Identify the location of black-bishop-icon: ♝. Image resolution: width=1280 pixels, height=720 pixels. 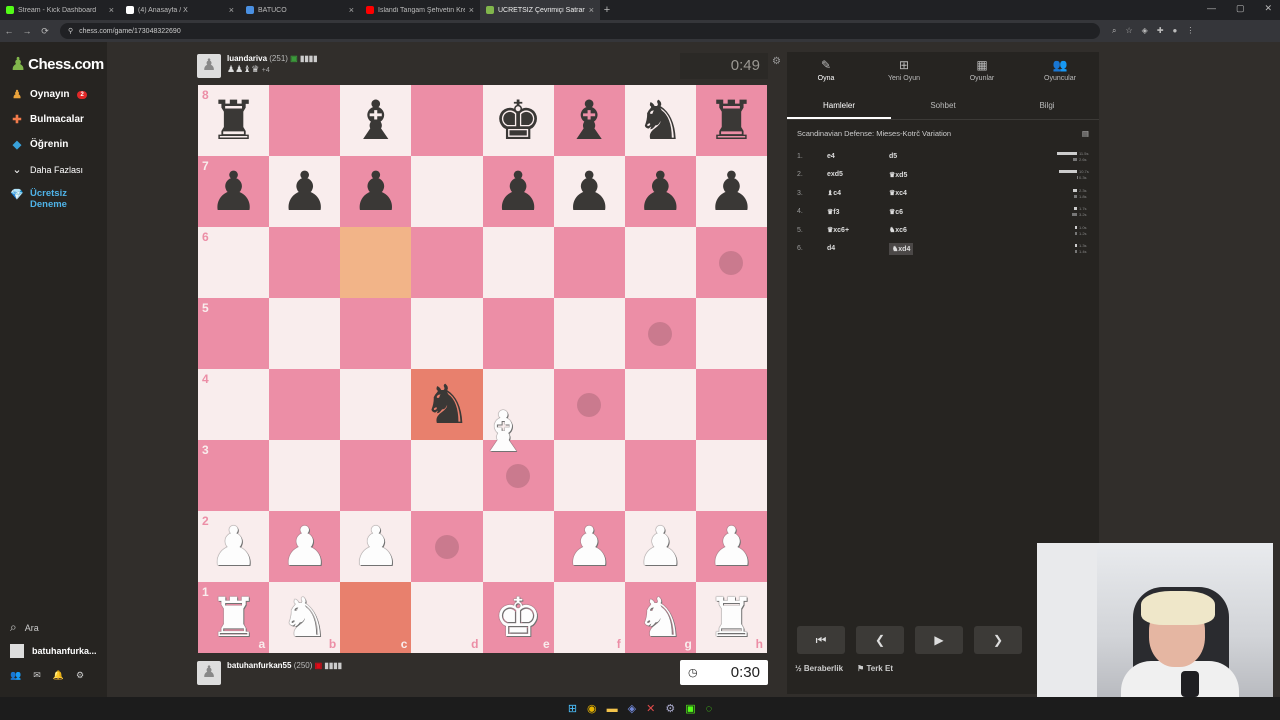
(376, 120).